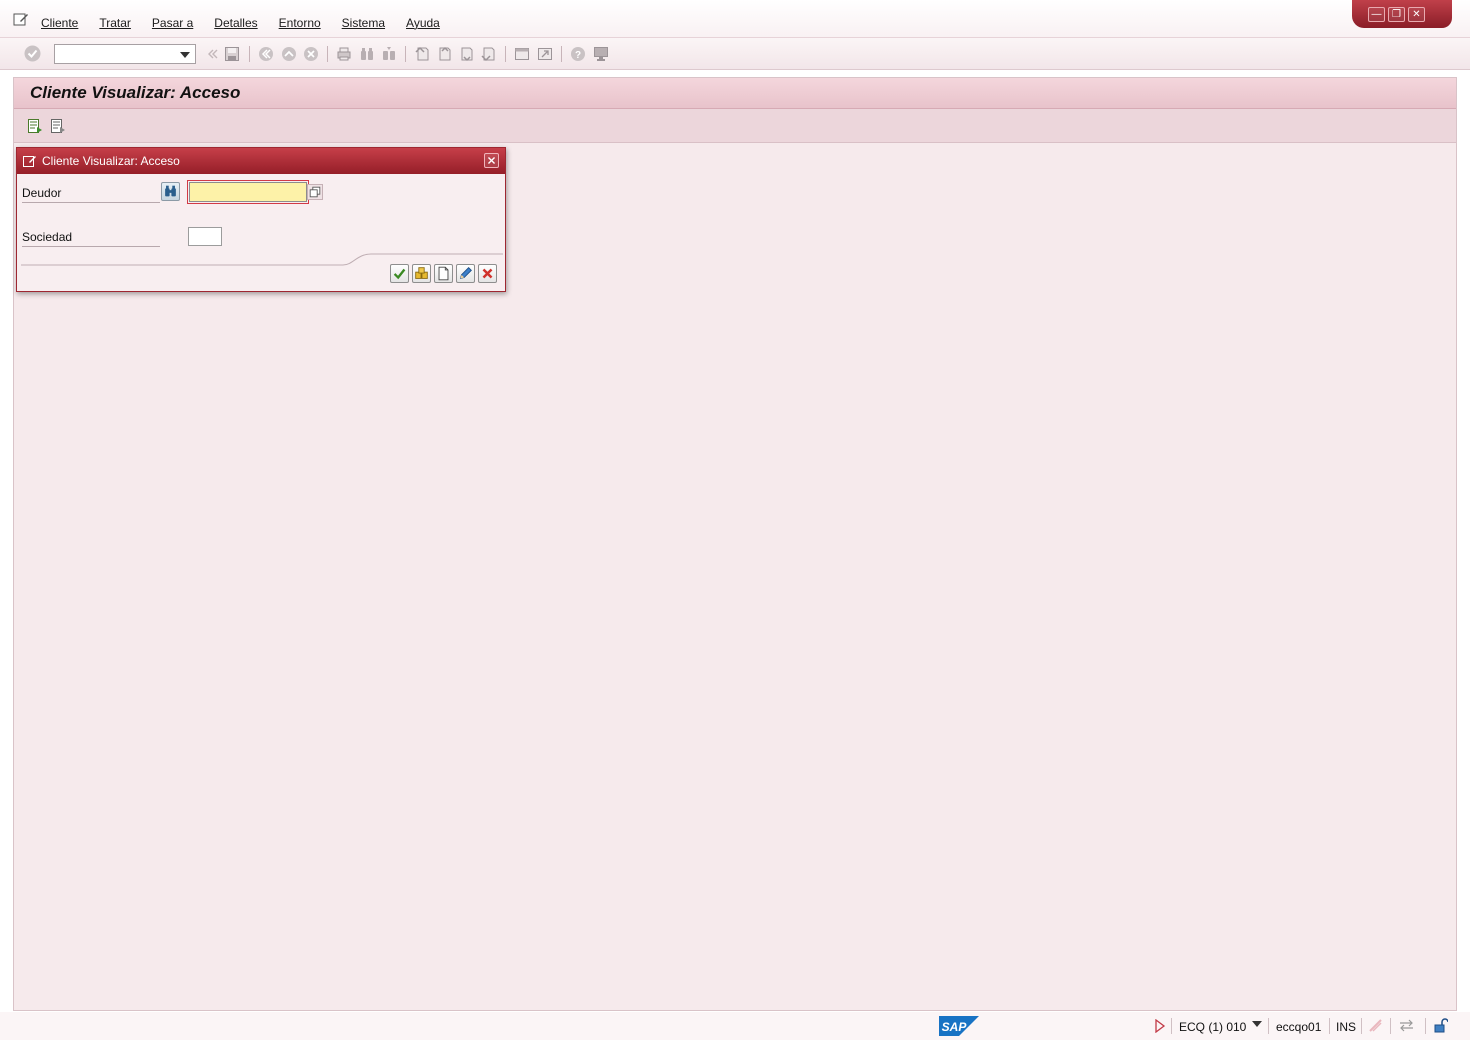 The height and width of the screenshot is (1040, 1470). I want to click on performance-icon, so click(1375, 1025).